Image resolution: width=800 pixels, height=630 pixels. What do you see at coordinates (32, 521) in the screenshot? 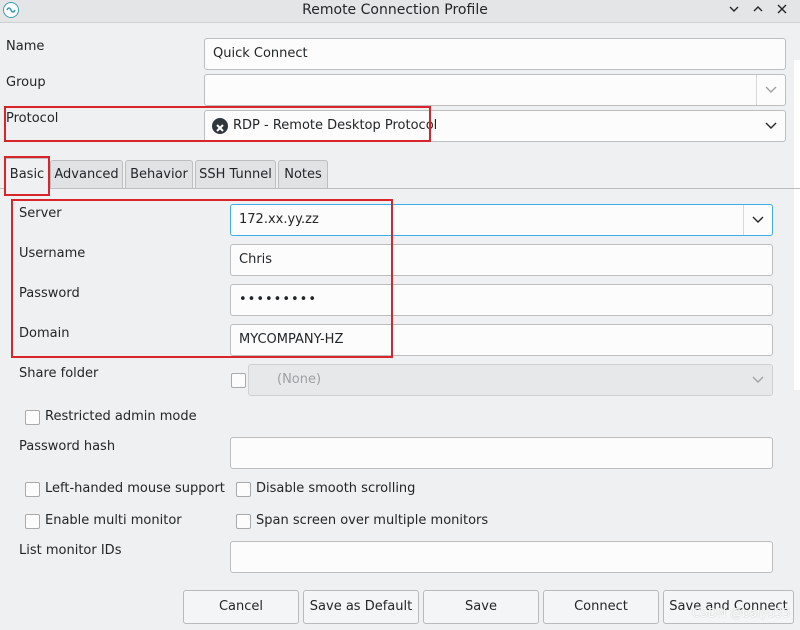
I see `multi-monitor-checkbox` at bounding box center [32, 521].